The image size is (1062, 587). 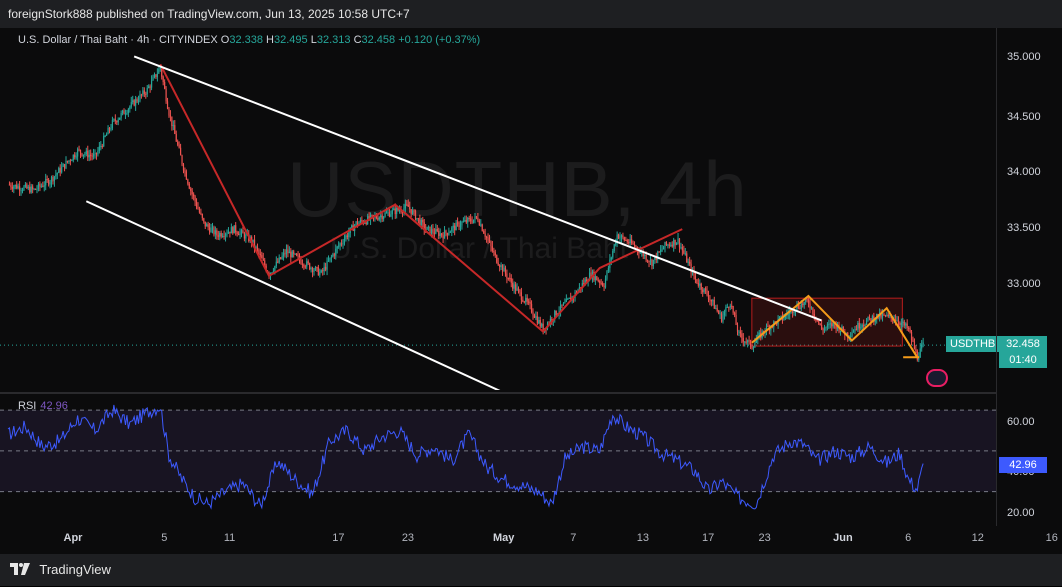 What do you see at coordinates (43, 406) in the screenshot?
I see `rsi-legend: RSI 42.96` at bounding box center [43, 406].